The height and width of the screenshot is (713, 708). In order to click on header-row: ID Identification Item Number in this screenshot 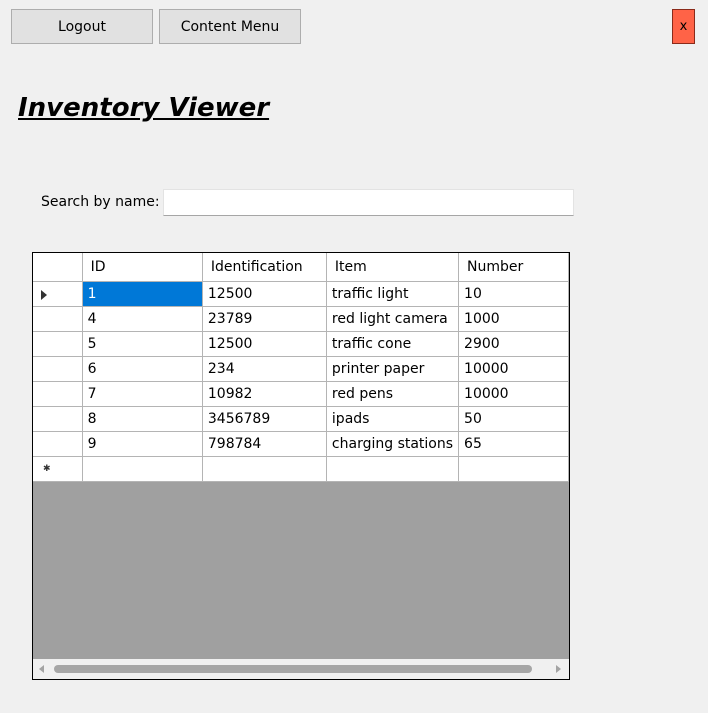, I will do `click(301, 267)`.